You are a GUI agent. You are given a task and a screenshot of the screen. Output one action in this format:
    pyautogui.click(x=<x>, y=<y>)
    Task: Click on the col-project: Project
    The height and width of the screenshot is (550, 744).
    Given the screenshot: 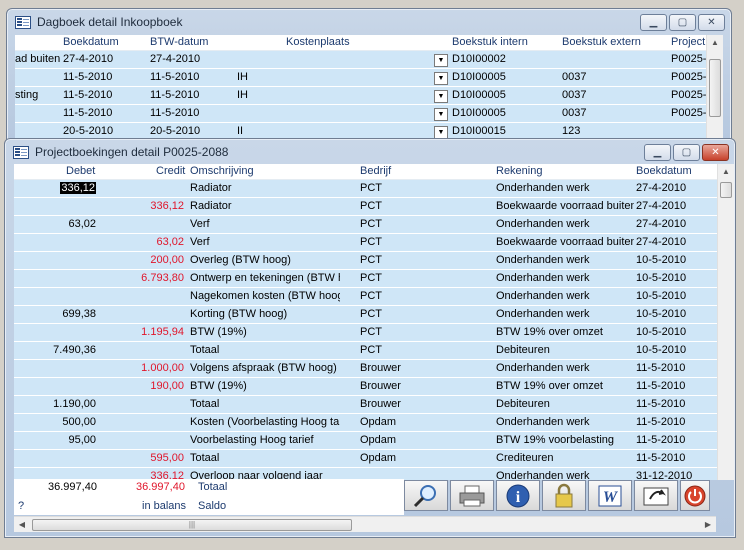 What is the action you would take?
    pyautogui.click(x=688, y=42)
    